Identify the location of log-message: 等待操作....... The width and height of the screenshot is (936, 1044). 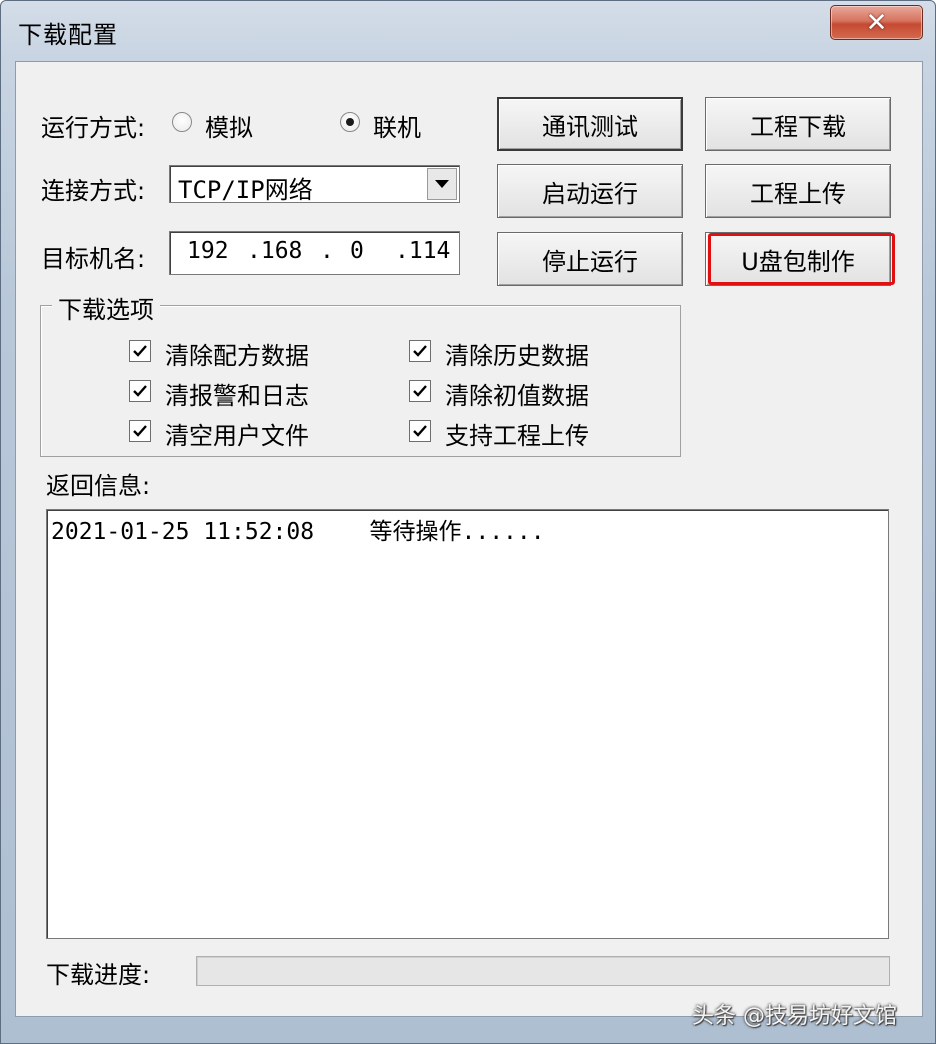
(457, 532).